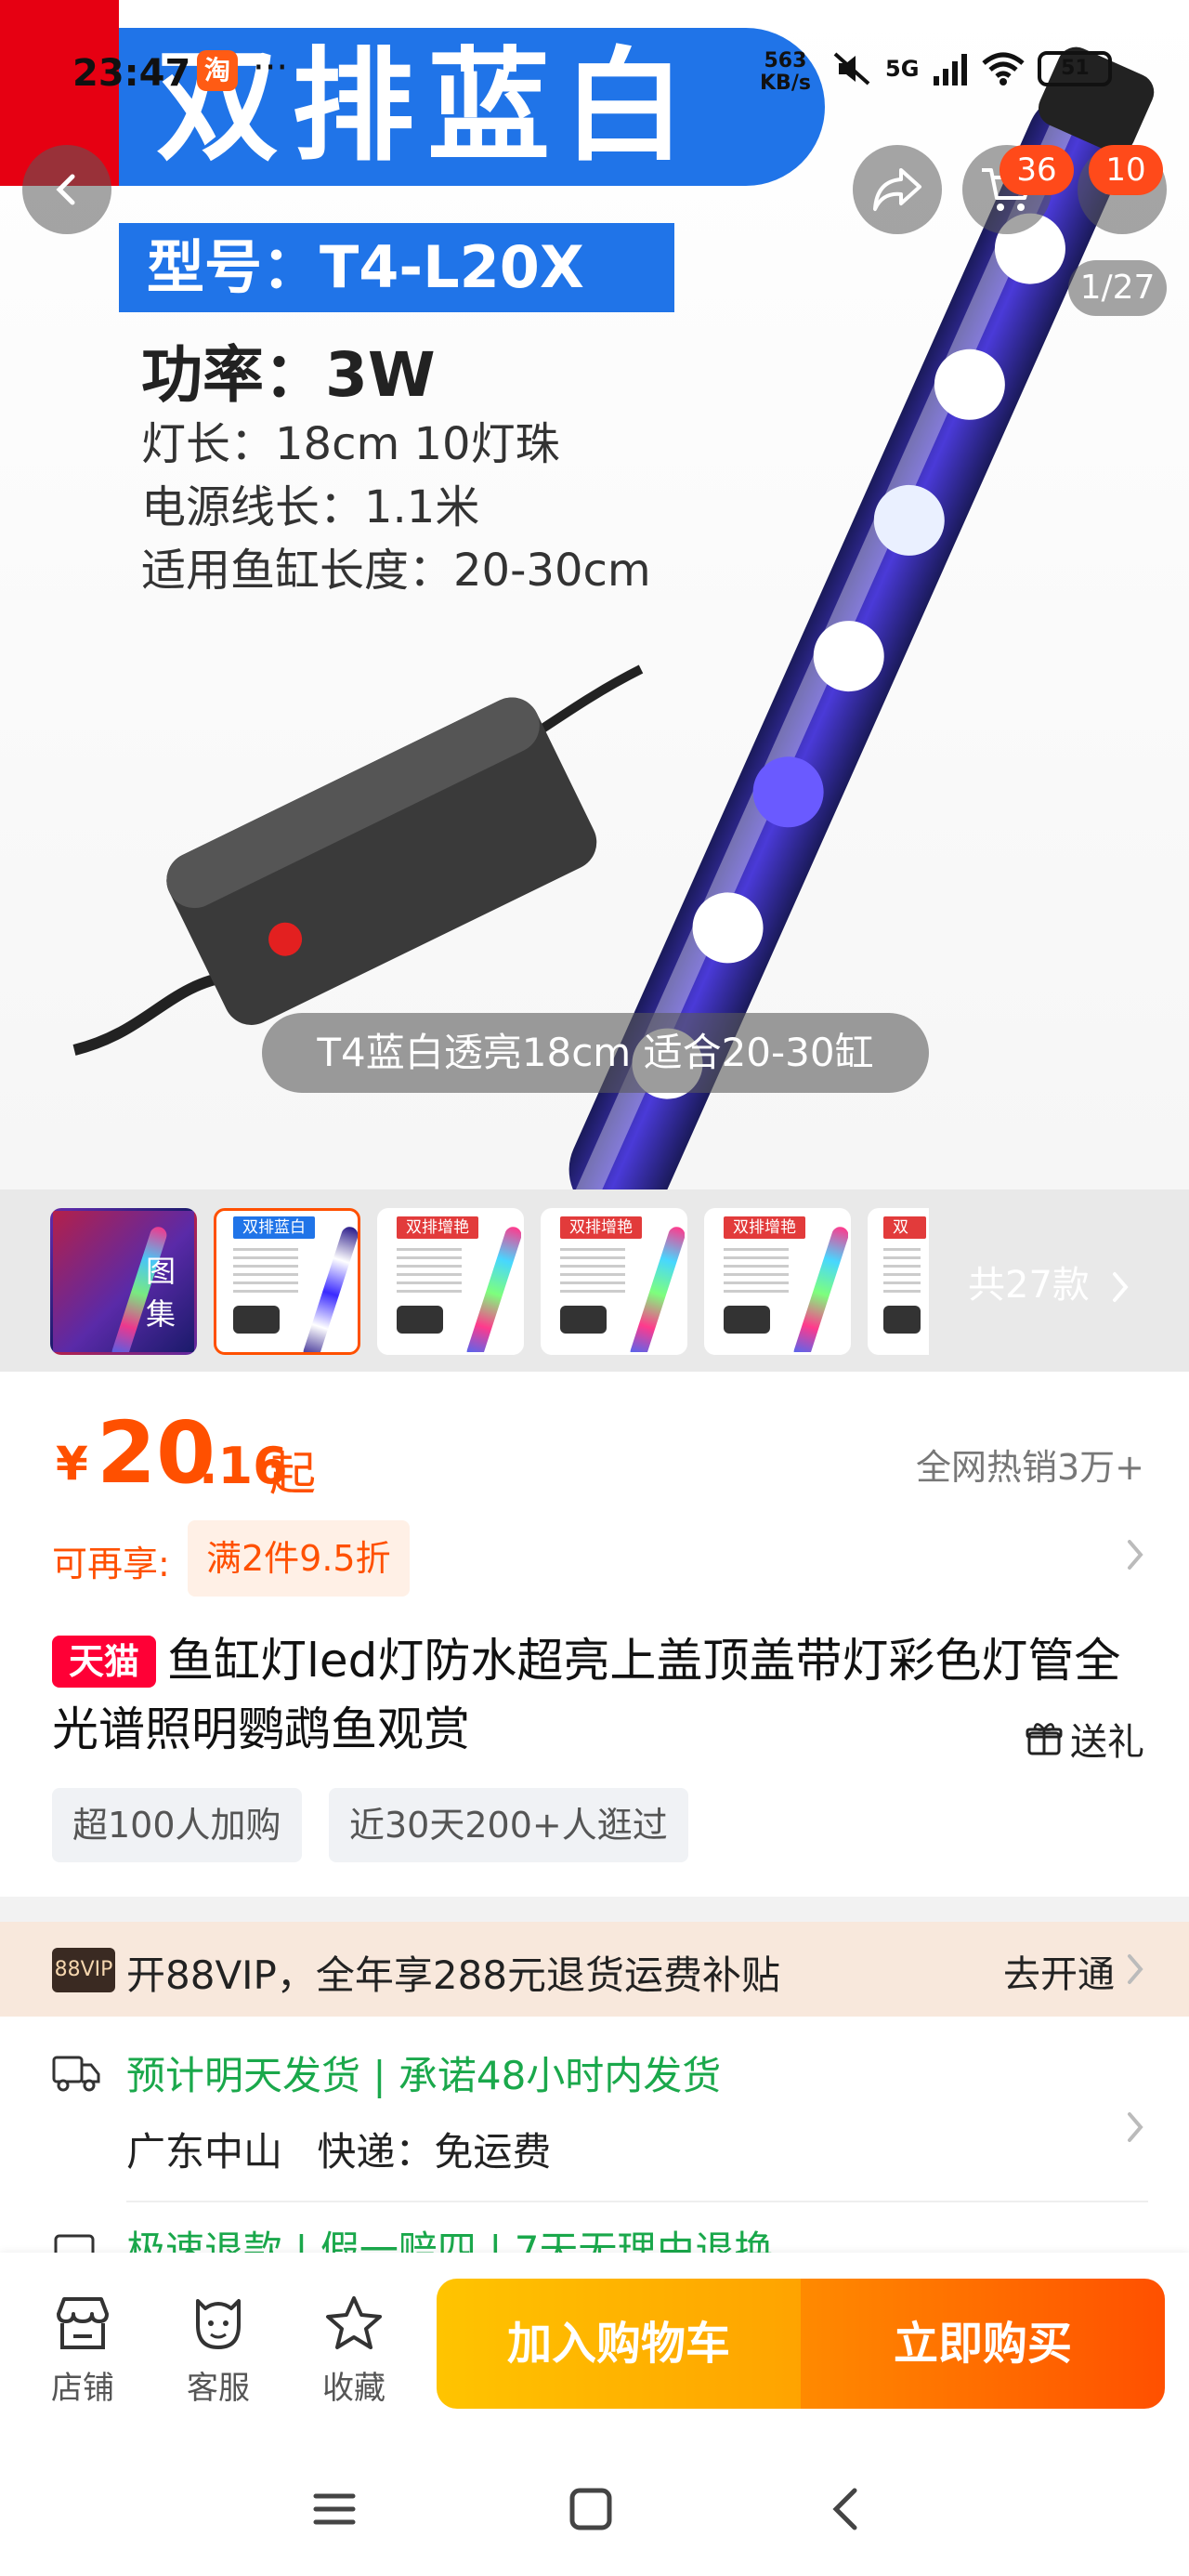  I want to click on promo-chevron-icon, so click(1135, 1558).